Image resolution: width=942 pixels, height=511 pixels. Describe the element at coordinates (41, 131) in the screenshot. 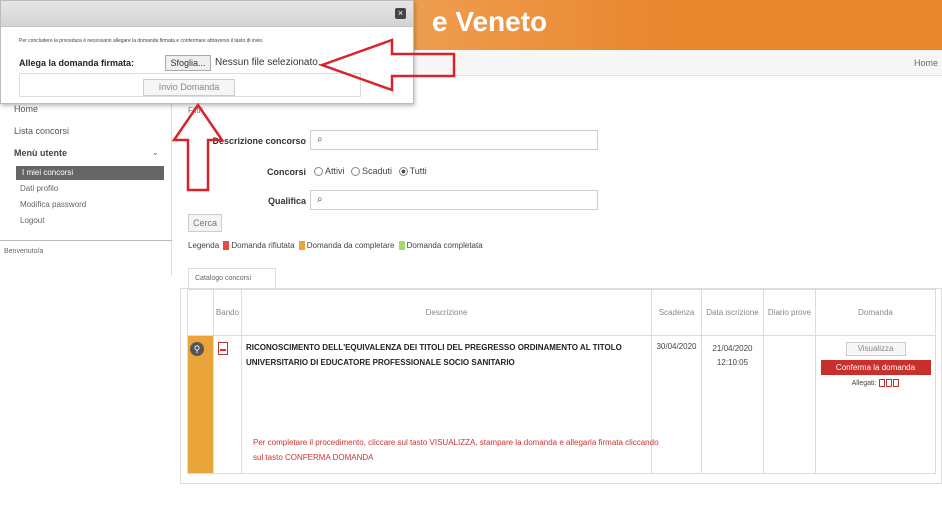

I see `sidebar-item-lista-concorsi: Lista concorsi` at that location.